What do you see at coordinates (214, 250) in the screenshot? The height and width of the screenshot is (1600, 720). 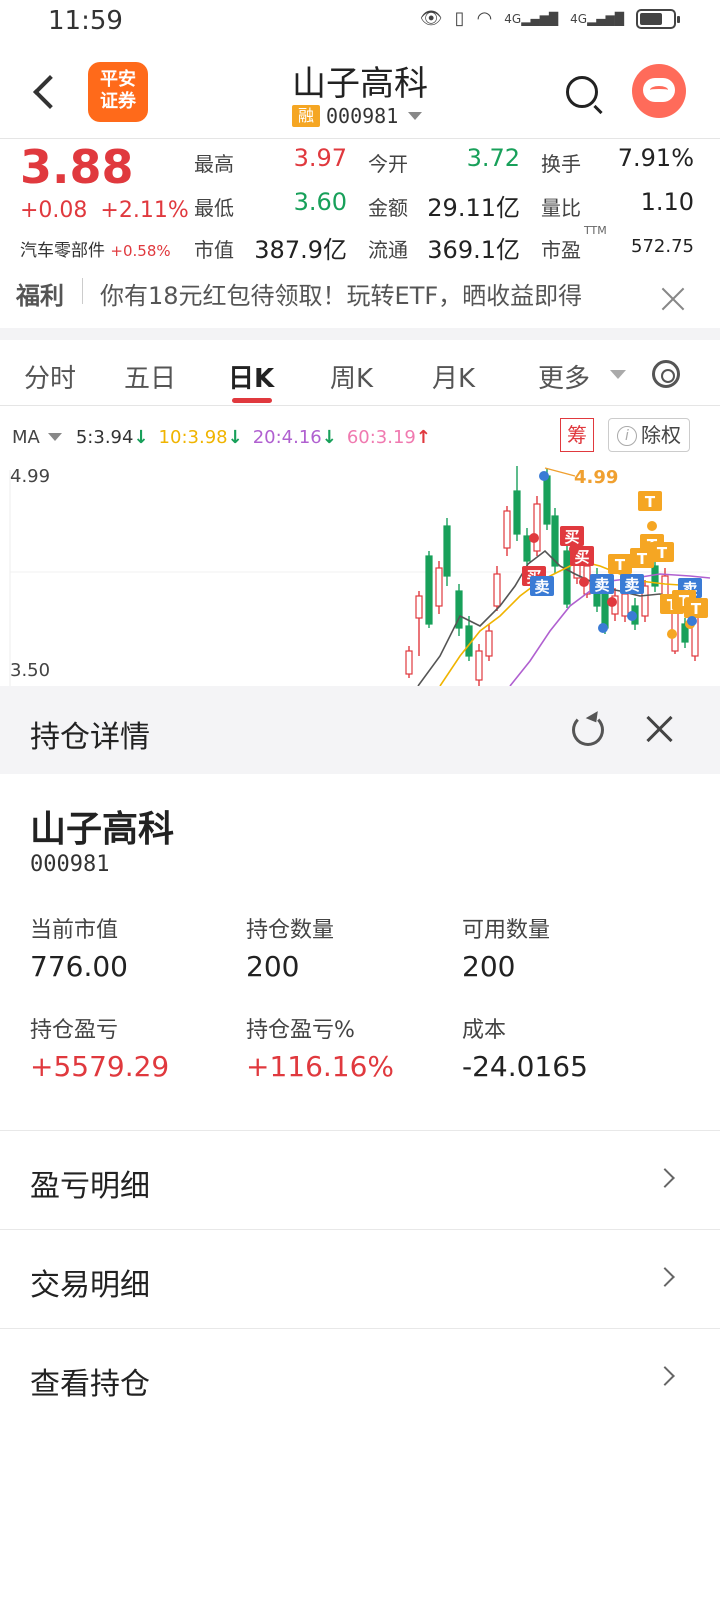 I see `quote-label: 市值` at bounding box center [214, 250].